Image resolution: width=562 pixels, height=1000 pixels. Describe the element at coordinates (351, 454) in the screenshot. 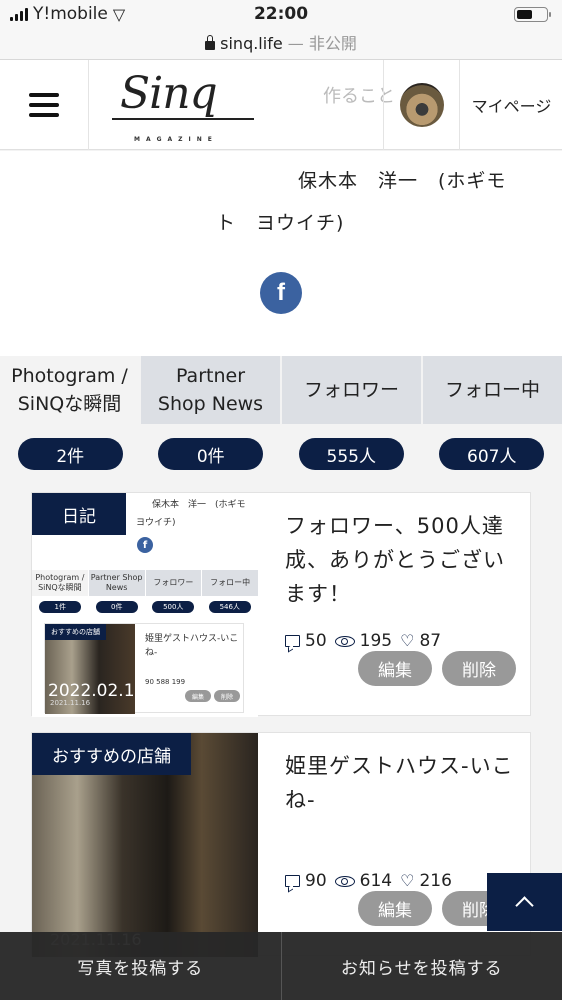

I see `count-badge-followers: 555人` at that location.